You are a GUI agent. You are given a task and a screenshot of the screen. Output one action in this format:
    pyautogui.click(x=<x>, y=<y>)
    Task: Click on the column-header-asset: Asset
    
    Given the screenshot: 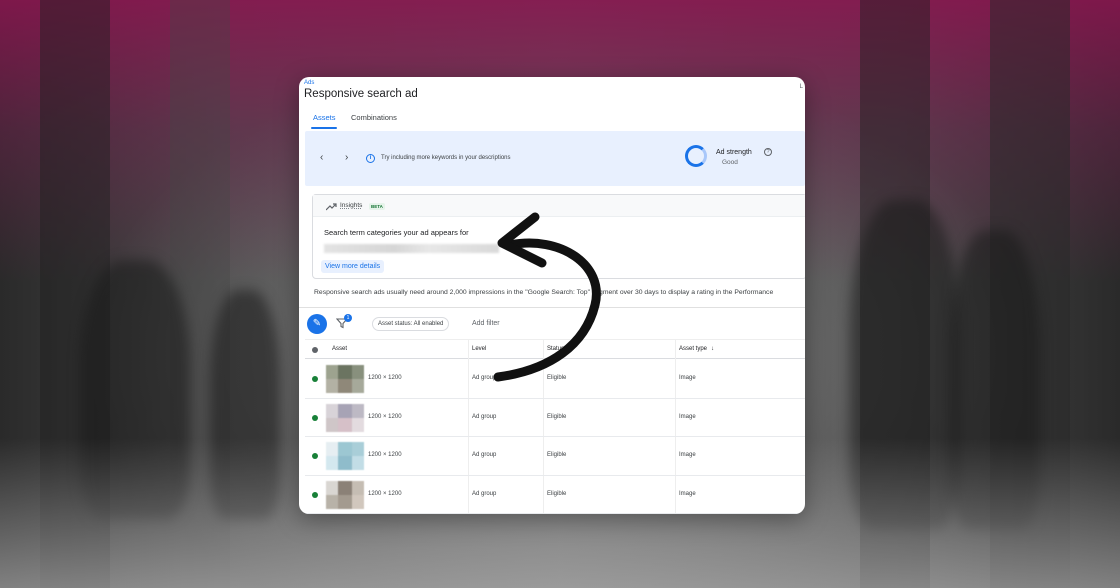 What is the action you would take?
    pyautogui.click(x=339, y=349)
    